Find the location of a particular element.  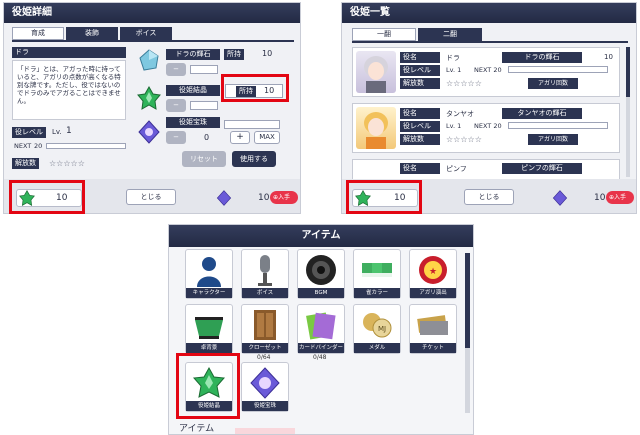

item-tile-tile-color: 雀カラー is located at coordinates (377, 274).